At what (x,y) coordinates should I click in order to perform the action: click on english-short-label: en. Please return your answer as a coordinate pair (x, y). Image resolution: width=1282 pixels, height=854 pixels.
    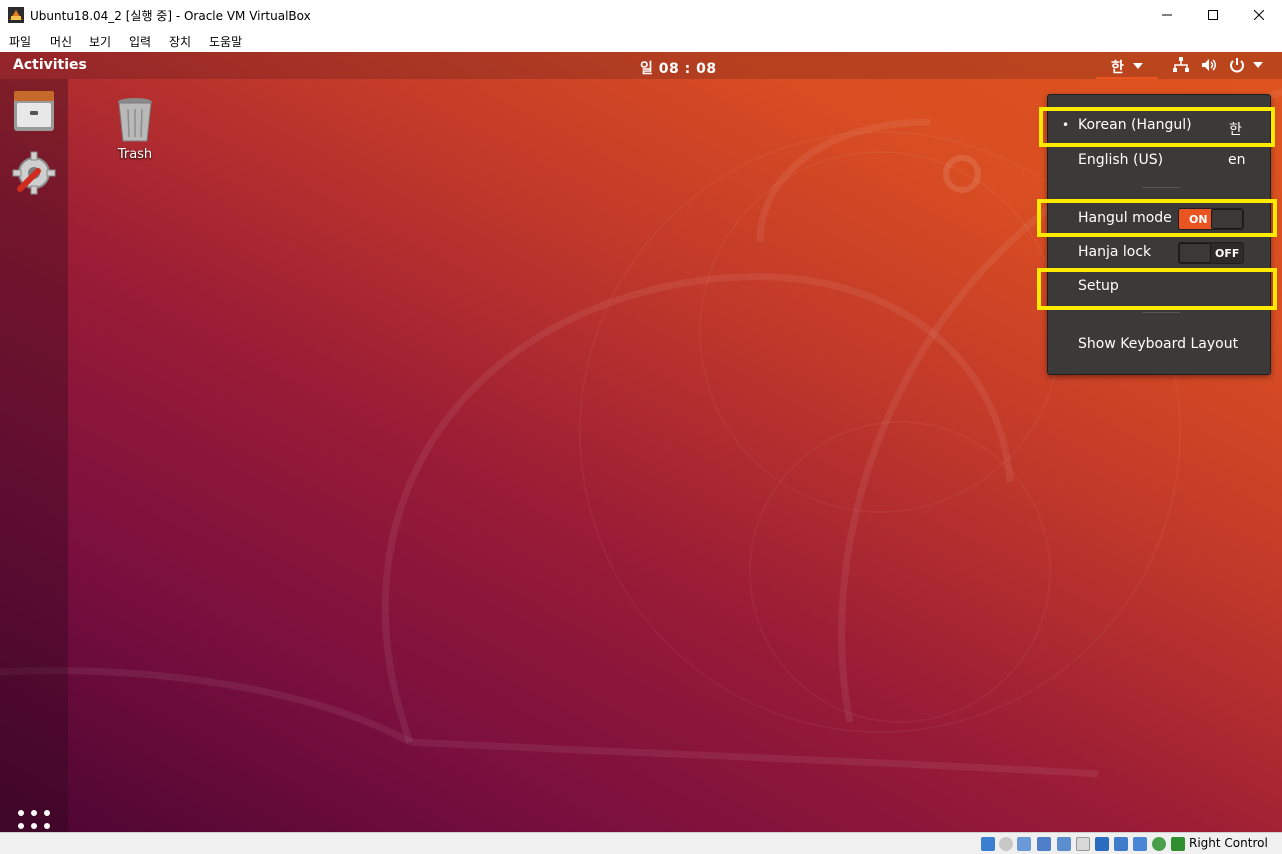
    Looking at the image, I should click on (1237, 160).